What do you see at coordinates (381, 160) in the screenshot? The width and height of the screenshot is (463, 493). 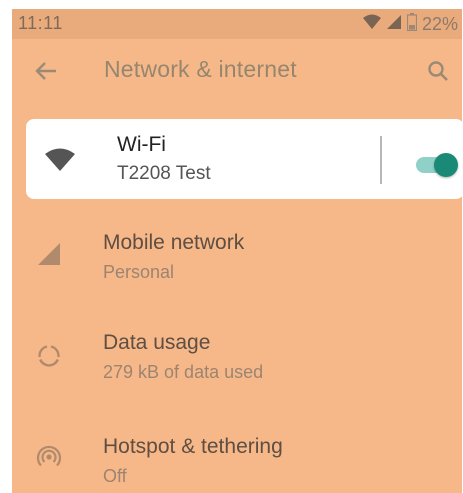 I see `card-divider` at bounding box center [381, 160].